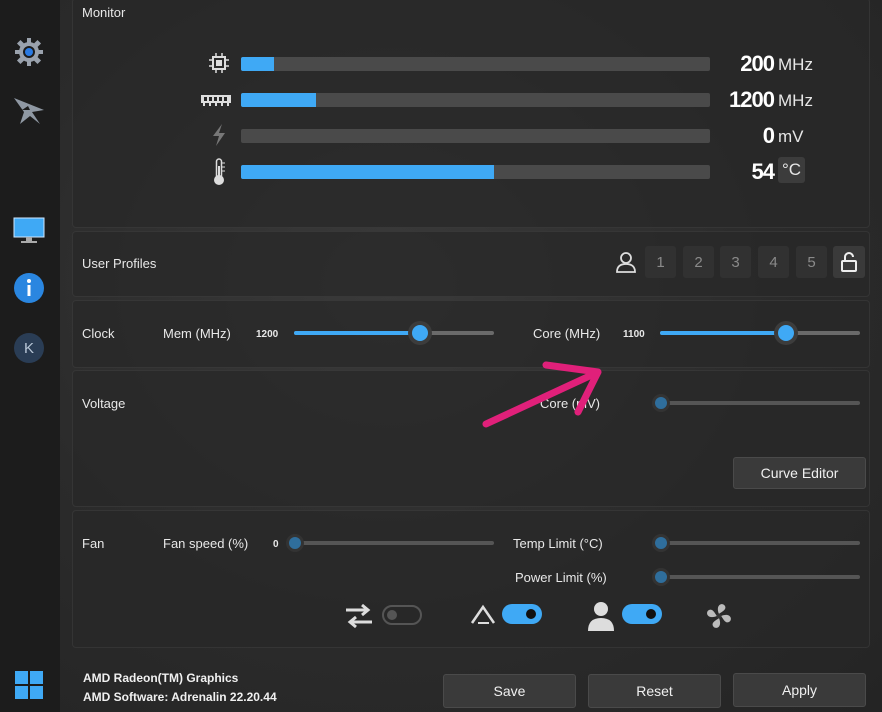 This screenshot has width=882, height=712. What do you see at coordinates (219, 63) in the screenshot?
I see `chip-icon` at bounding box center [219, 63].